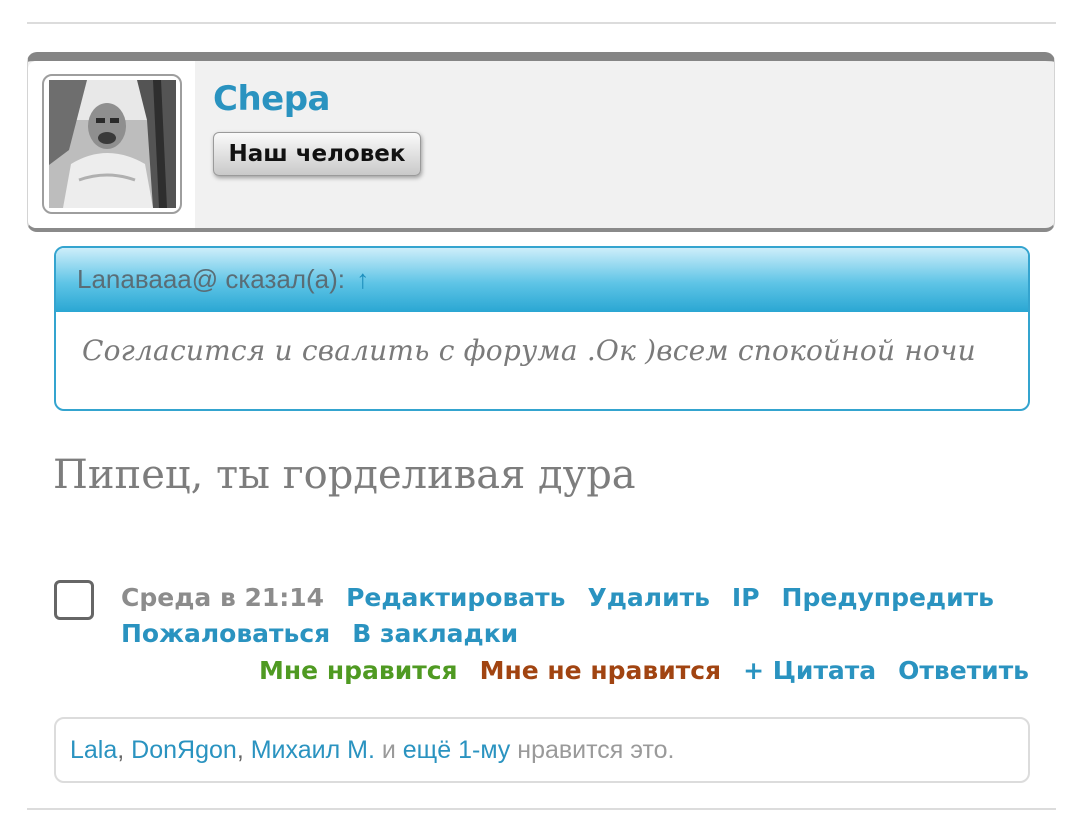 Image resolution: width=1080 pixels, height=823 pixels. I want to click on avatar-pane, so click(111, 144).